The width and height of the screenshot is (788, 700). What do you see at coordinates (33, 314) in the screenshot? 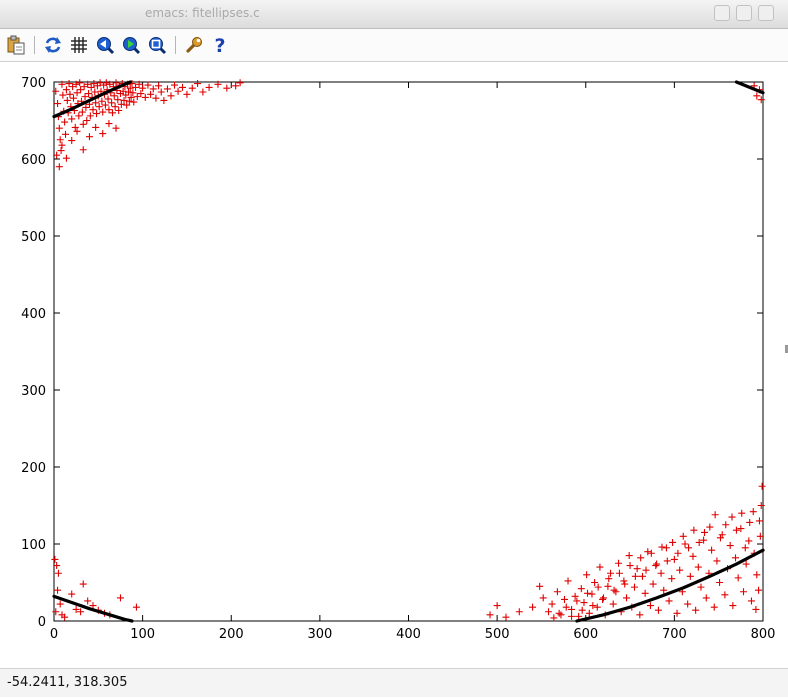
I see `y-tick-label: 400` at bounding box center [33, 314].